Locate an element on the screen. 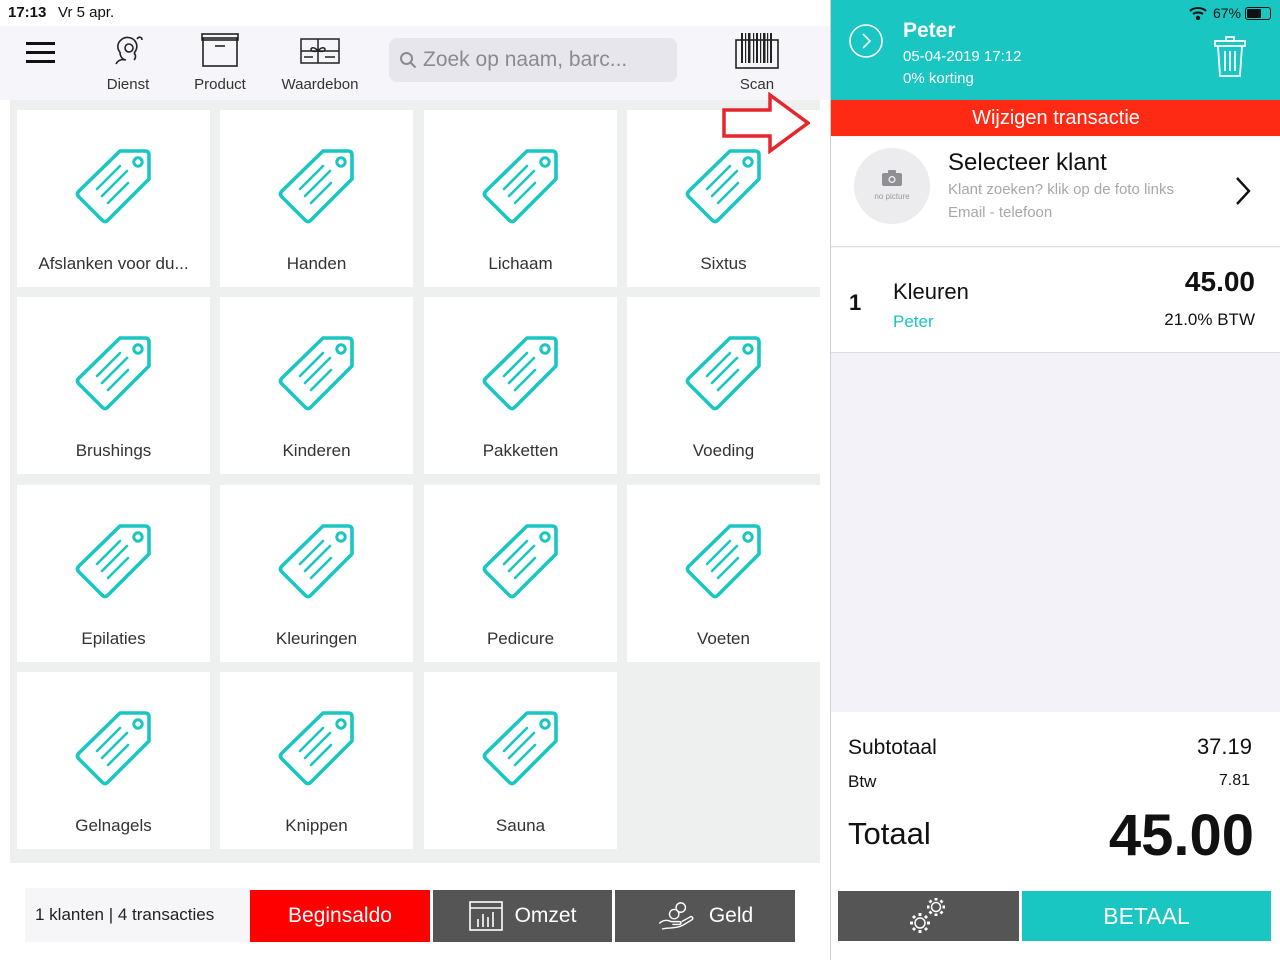 This screenshot has height=960, width=1280. line-item-tax: 21.0% BTW is located at coordinates (1209, 319).